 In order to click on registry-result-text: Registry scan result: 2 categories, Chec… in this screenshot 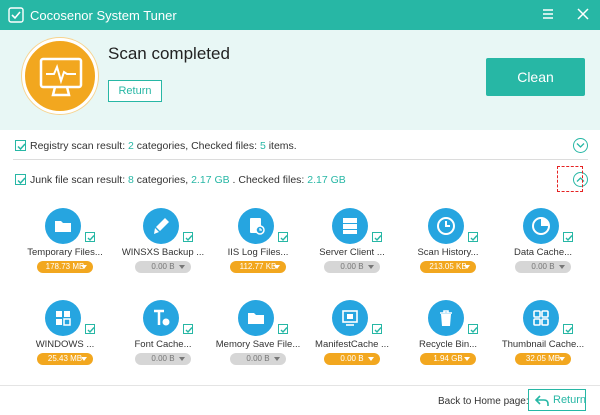, I will do `click(163, 146)`.